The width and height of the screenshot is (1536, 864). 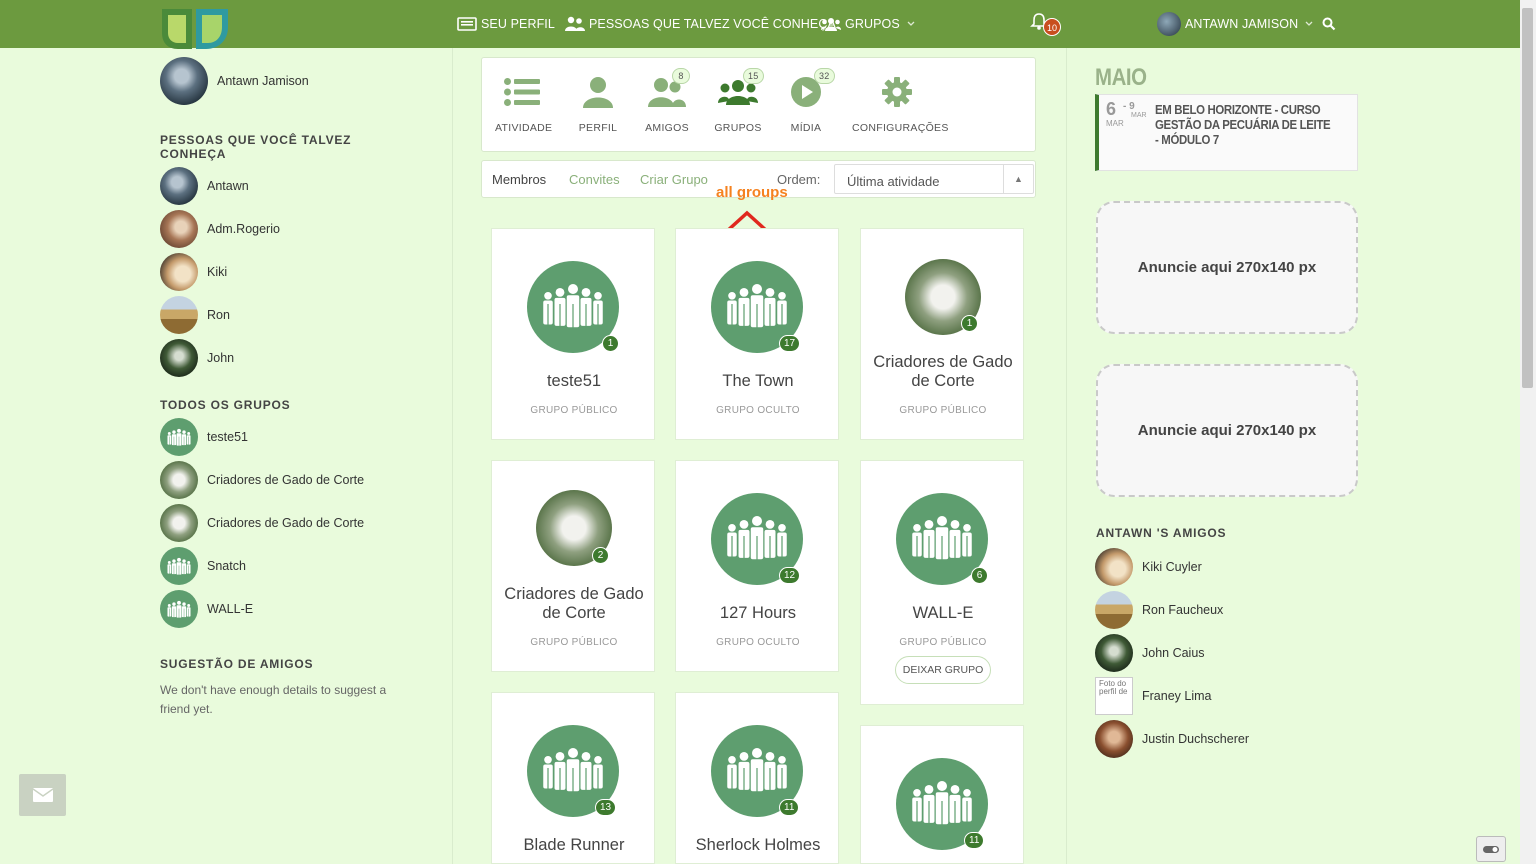 What do you see at coordinates (1225, 695) in the screenshot?
I see `friend-item: Foto do perfil de Franey Lima` at bounding box center [1225, 695].